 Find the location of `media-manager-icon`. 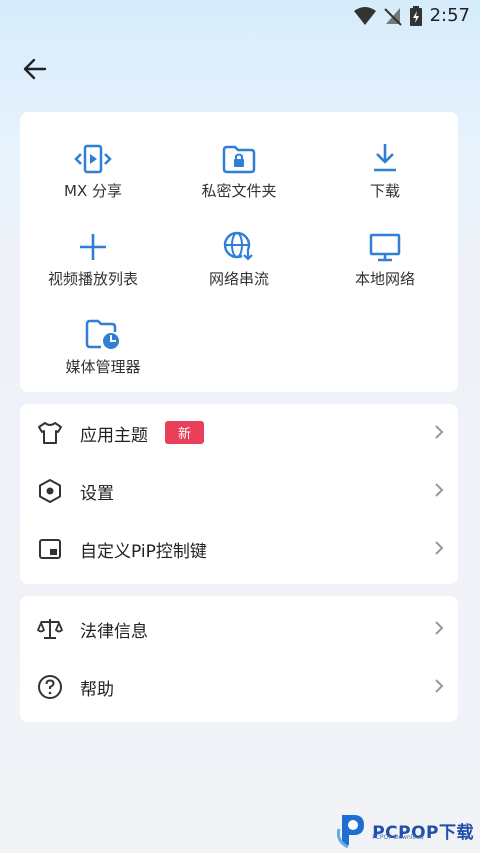

media-manager-icon is located at coordinates (102, 334).